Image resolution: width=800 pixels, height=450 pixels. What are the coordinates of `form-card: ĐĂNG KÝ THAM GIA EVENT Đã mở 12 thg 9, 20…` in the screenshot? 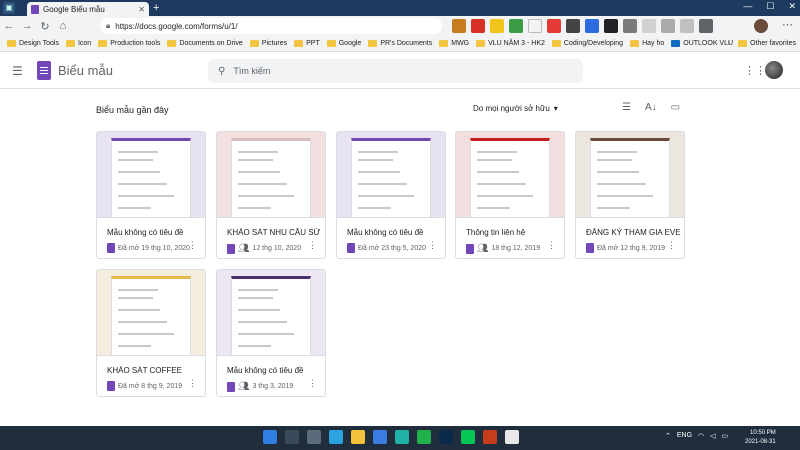 It's located at (630, 195).